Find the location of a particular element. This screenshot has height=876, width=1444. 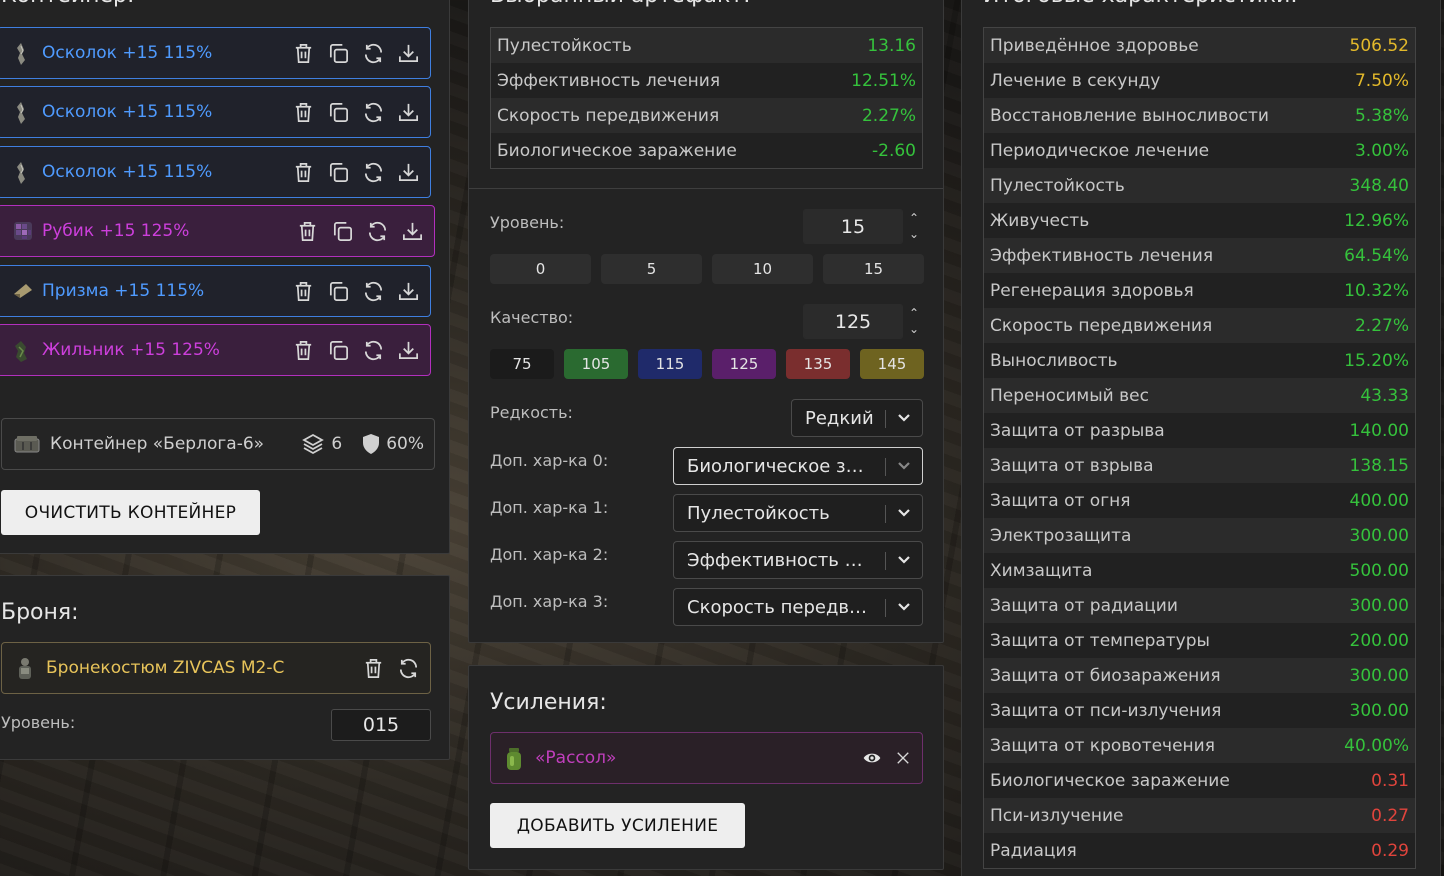

level-decrement-icon: ⌄ is located at coordinates (914, 234).